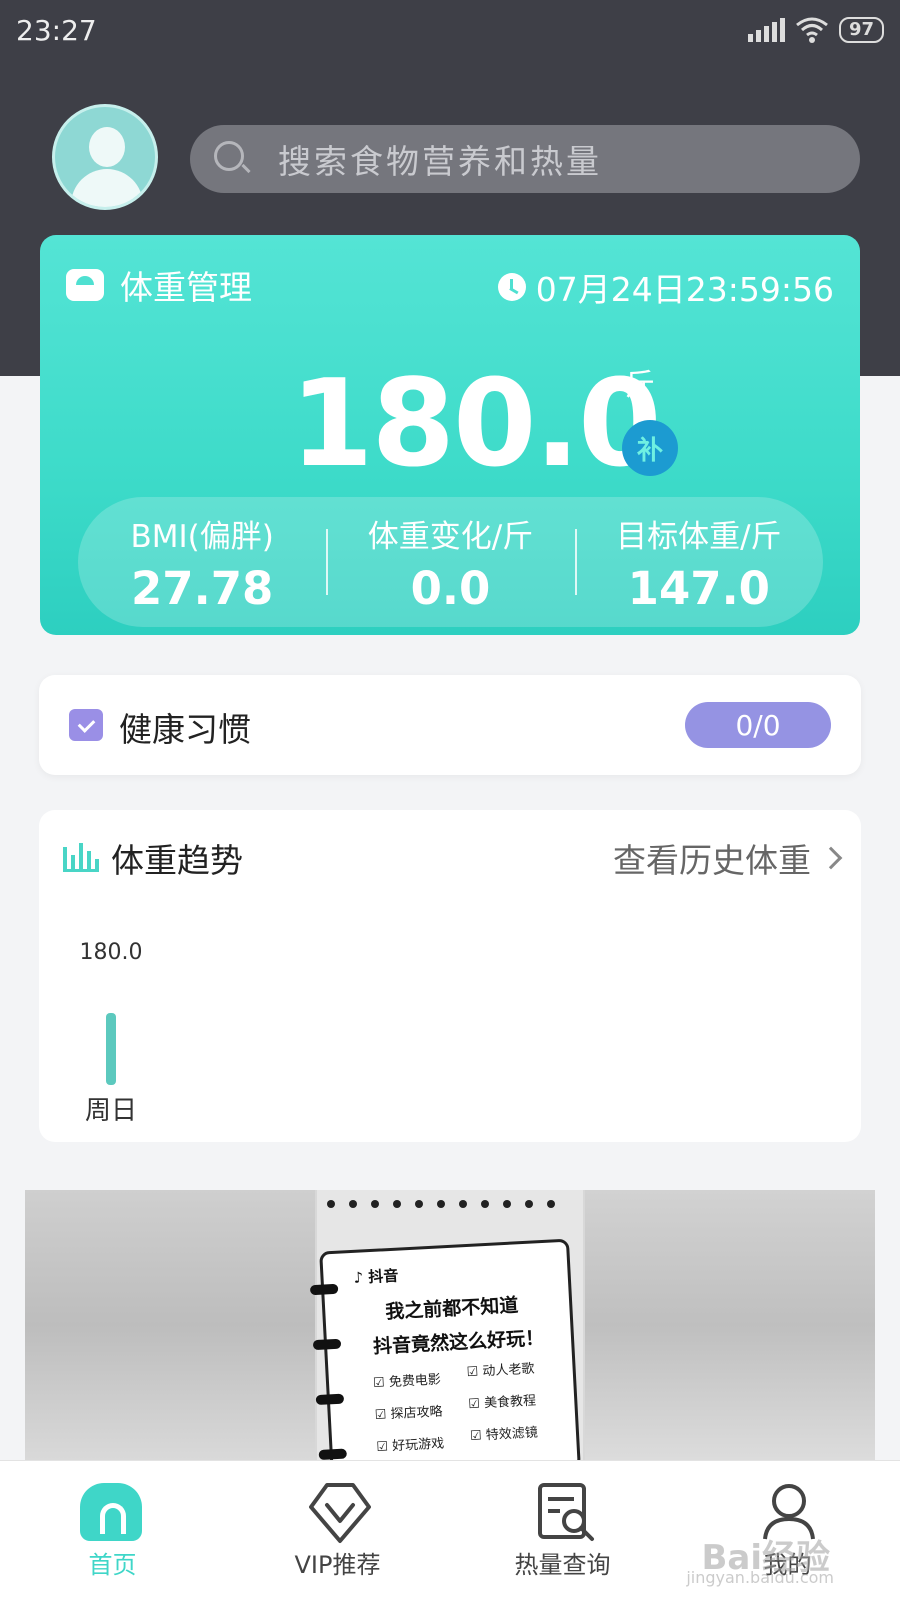  What do you see at coordinates (451, 1309) in the screenshot?
I see `ad-headline-1: 我之前都不知道` at bounding box center [451, 1309].